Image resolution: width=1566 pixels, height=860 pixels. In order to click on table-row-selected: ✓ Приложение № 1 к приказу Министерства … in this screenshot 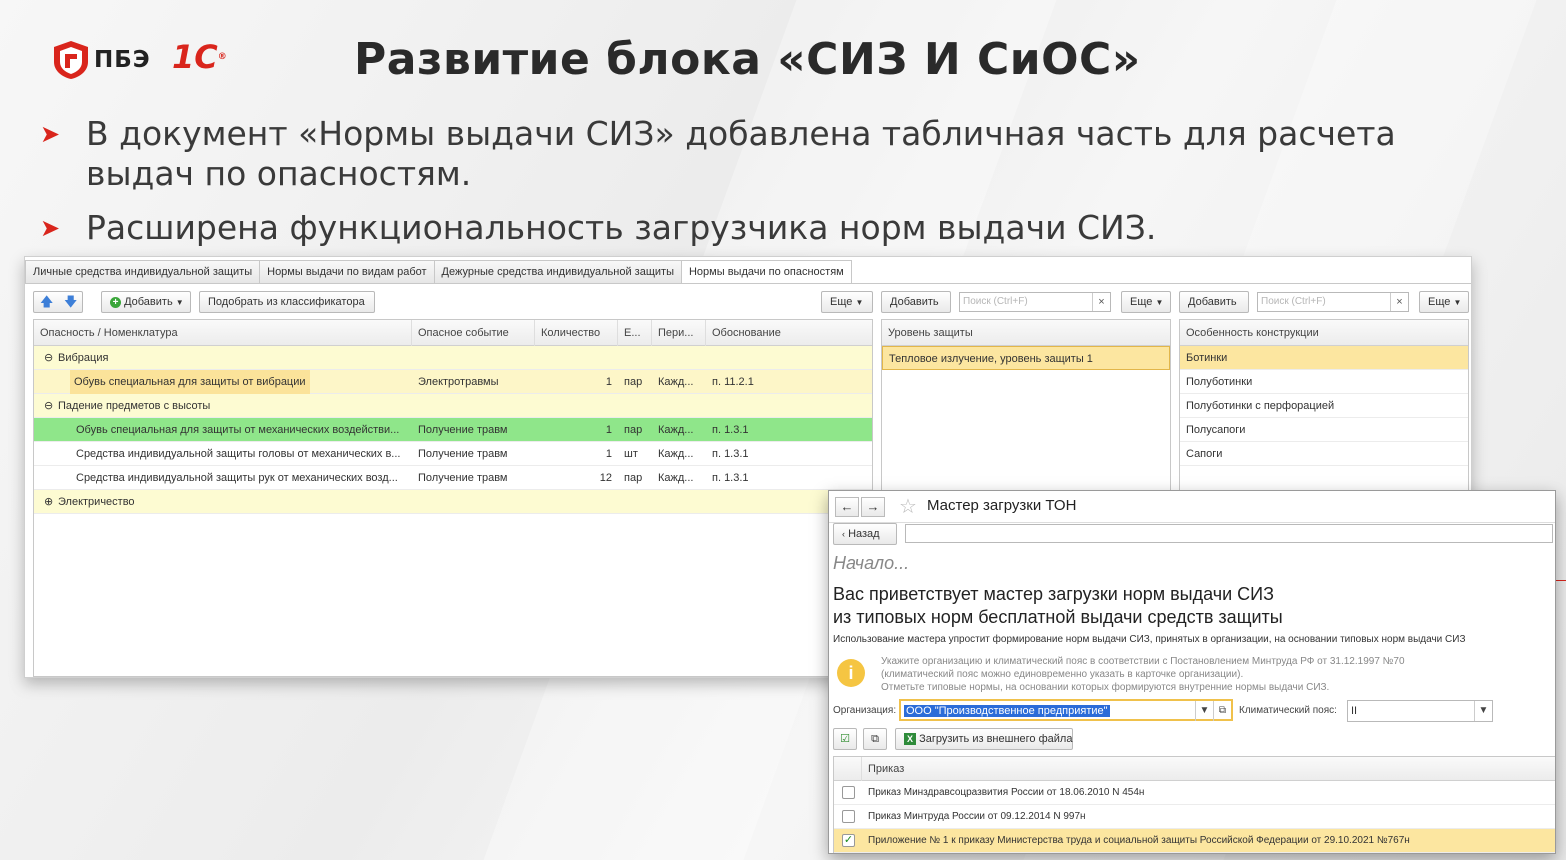, I will do `click(1194, 841)`.